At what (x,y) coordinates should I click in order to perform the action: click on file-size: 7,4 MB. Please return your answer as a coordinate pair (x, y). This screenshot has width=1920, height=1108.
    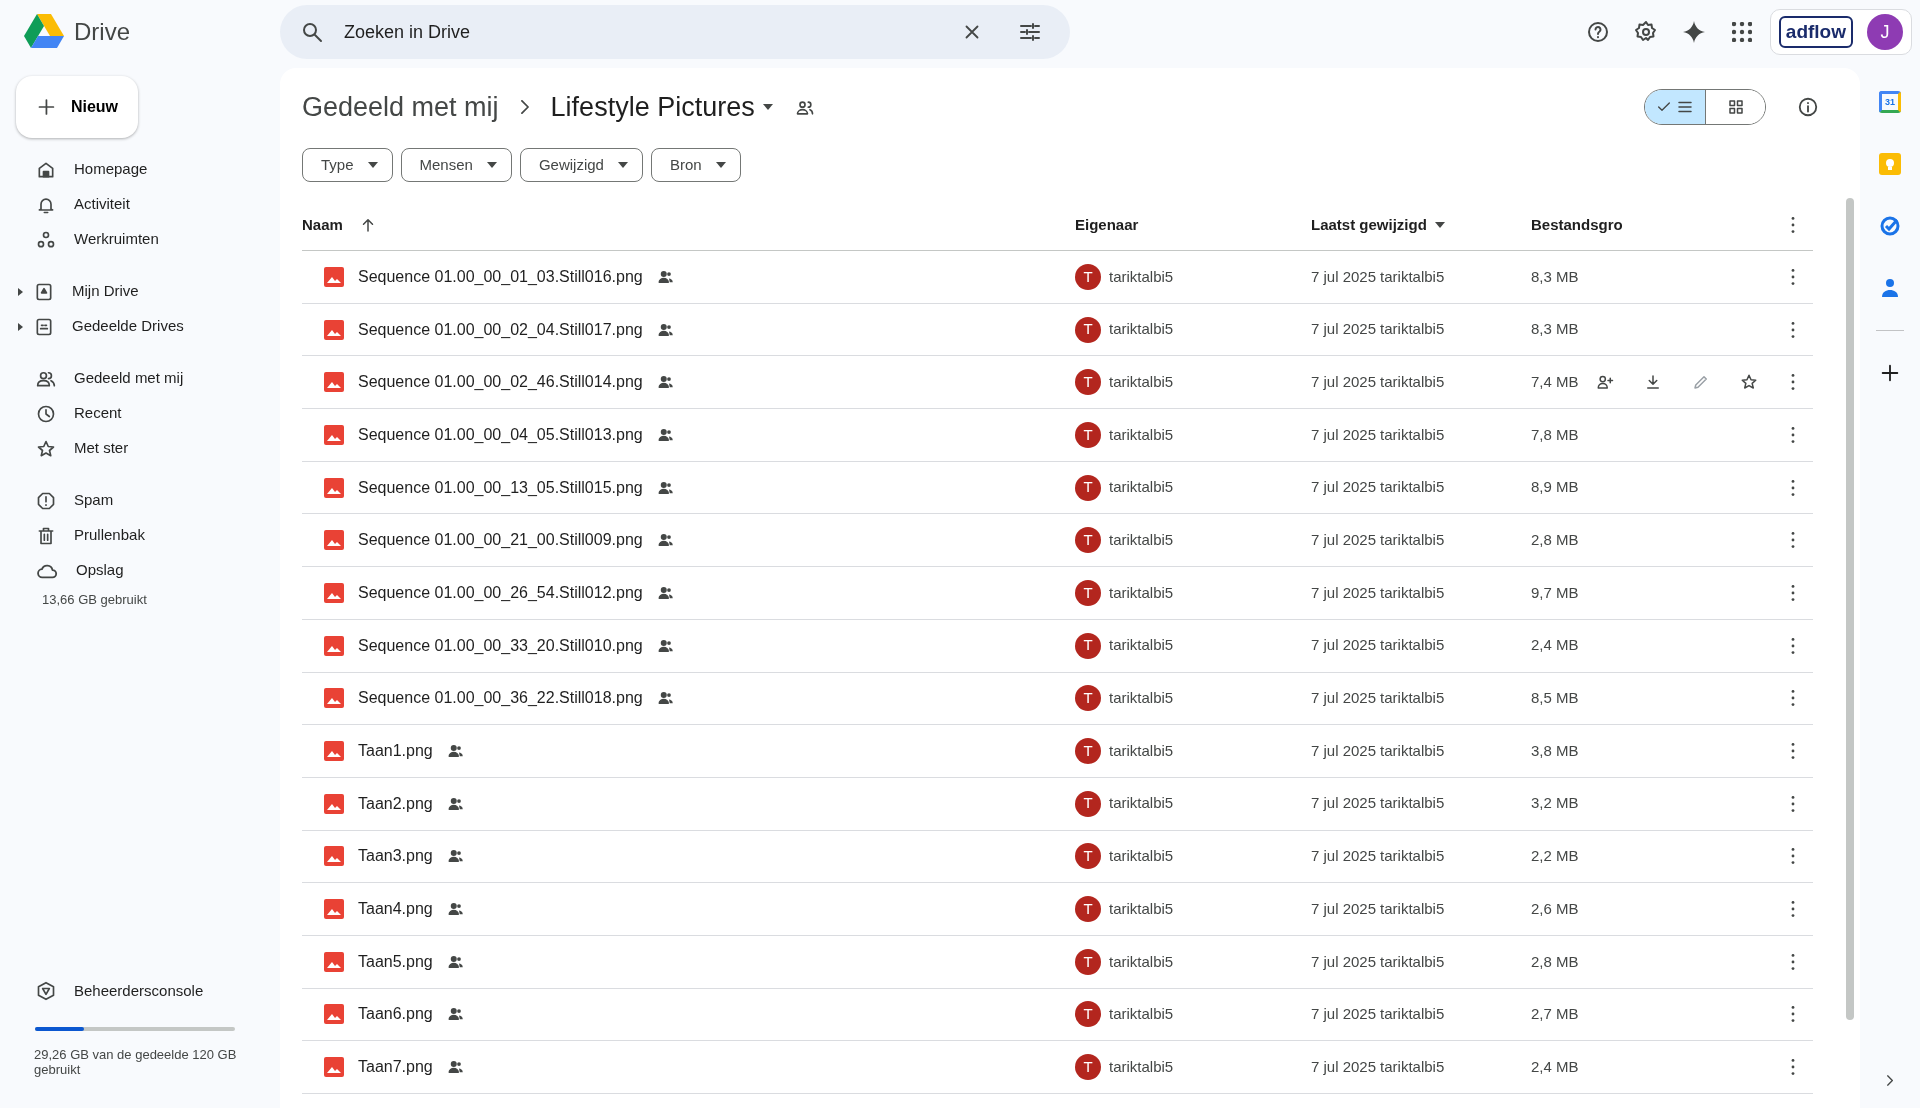
    Looking at the image, I should click on (1555, 381).